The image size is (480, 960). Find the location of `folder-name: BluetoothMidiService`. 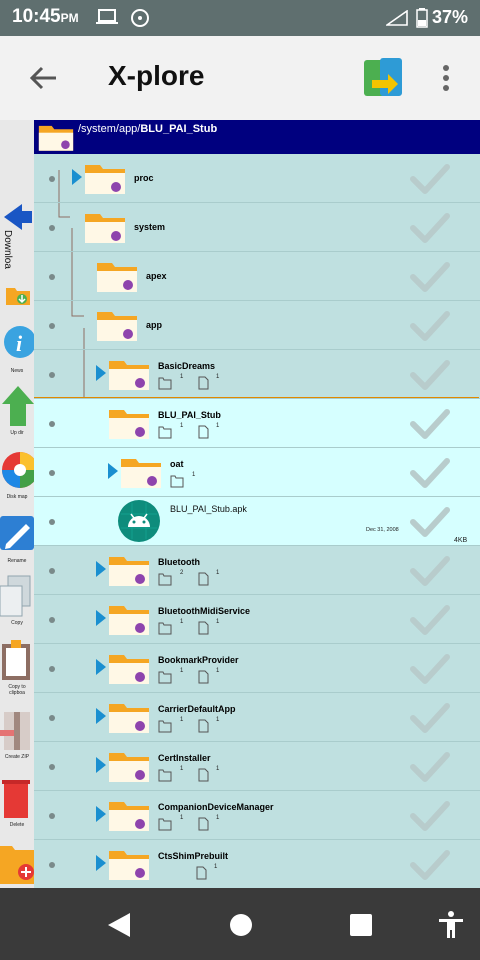

folder-name: BluetoothMidiService is located at coordinates (204, 611).